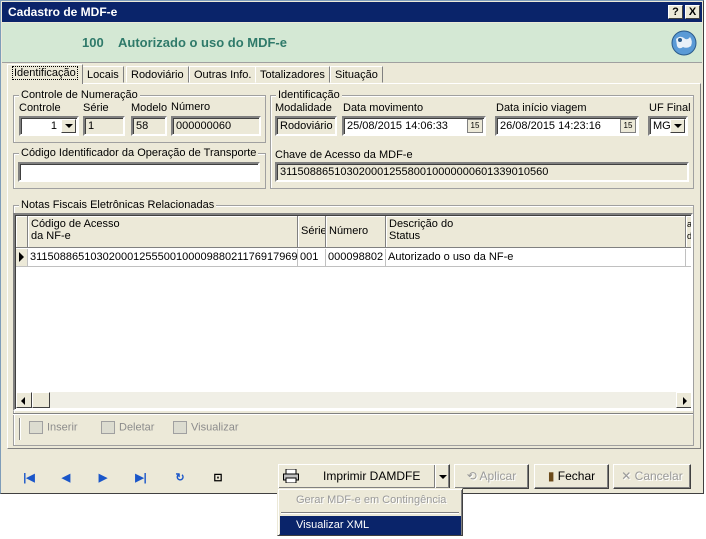 Image resolution: width=706 pixels, height=539 pixels. What do you see at coordinates (309, 95) in the screenshot?
I see `identificacao-group-title: Identificação` at bounding box center [309, 95].